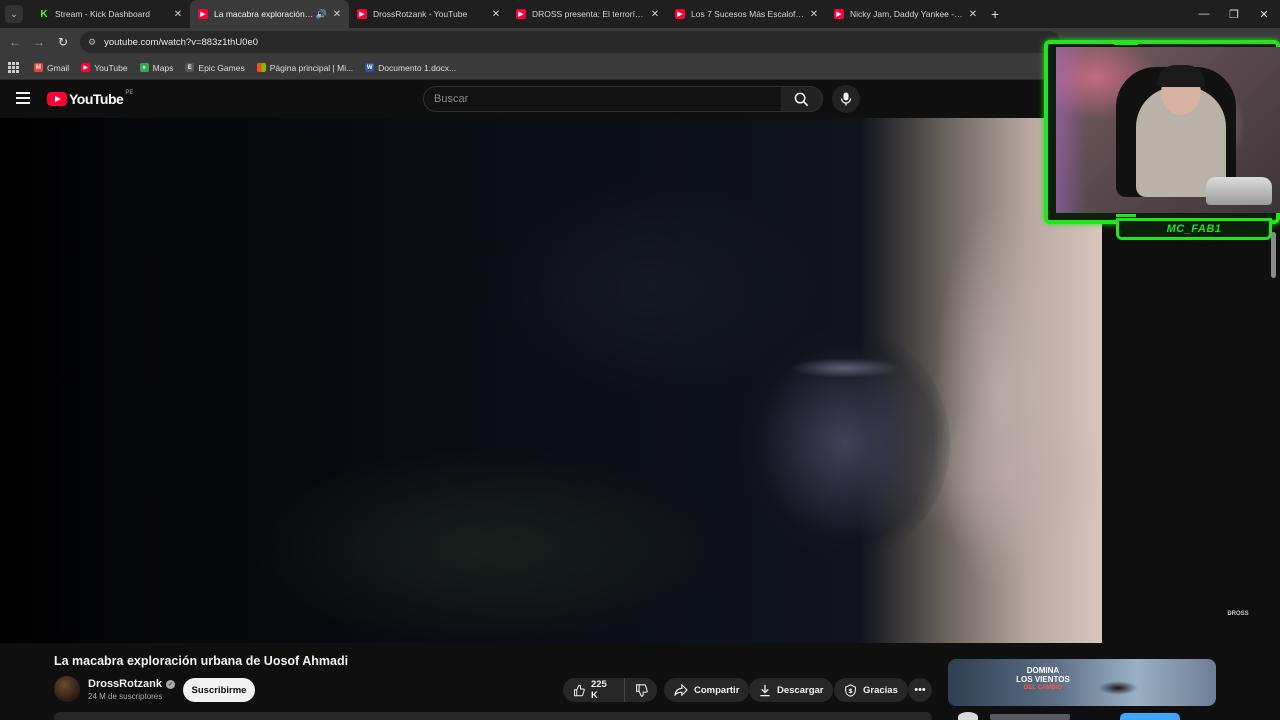 Image resolution: width=1280 pixels, height=720 pixels. I want to click on tab-title: DROSS presenta: El terrorífico c, so click(588, 14).